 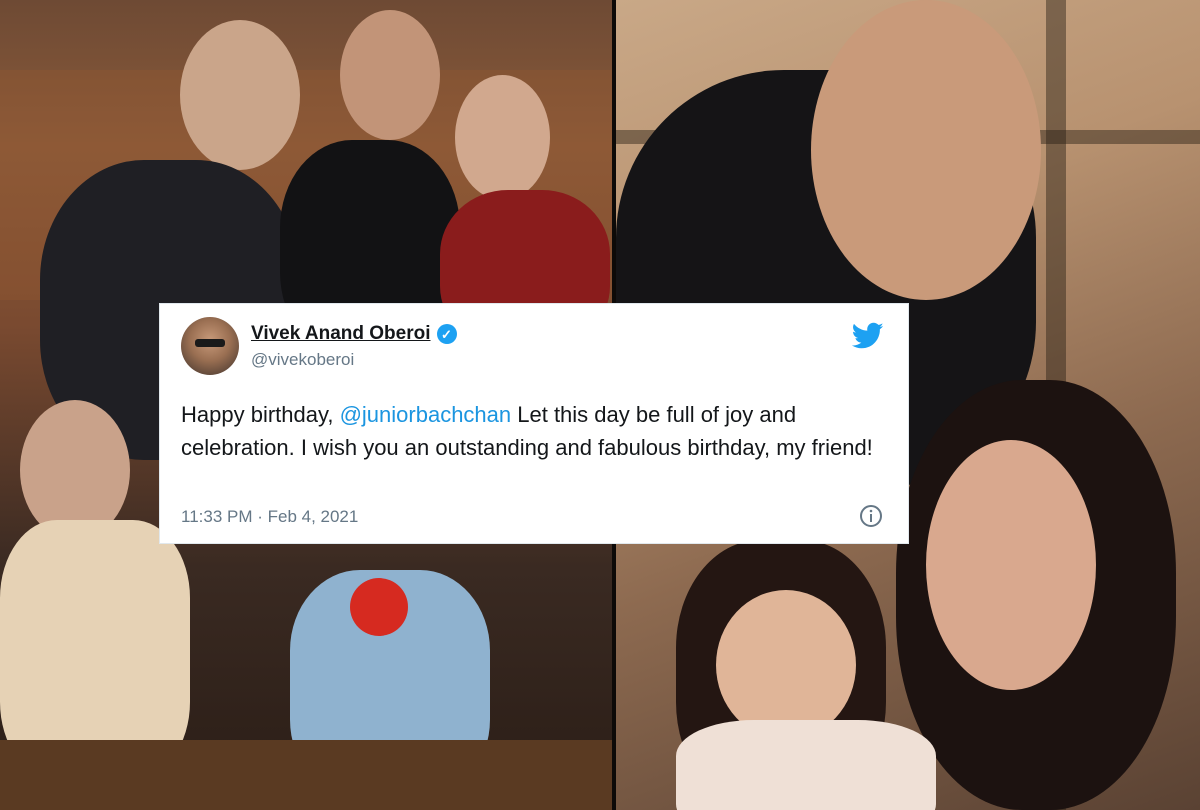 I want to click on display-name: Vivek Anand Oberoi, so click(x=341, y=334).